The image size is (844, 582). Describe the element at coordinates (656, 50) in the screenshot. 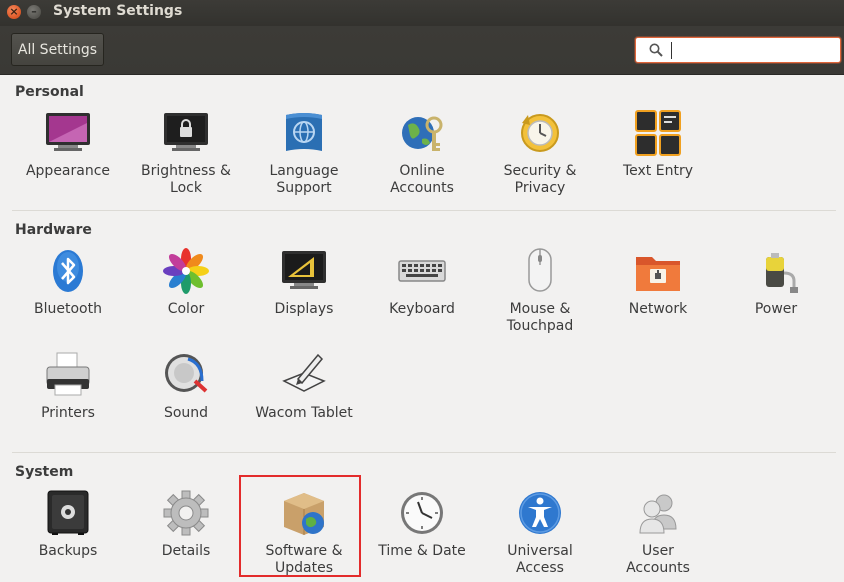

I see `search-icon` at that location.